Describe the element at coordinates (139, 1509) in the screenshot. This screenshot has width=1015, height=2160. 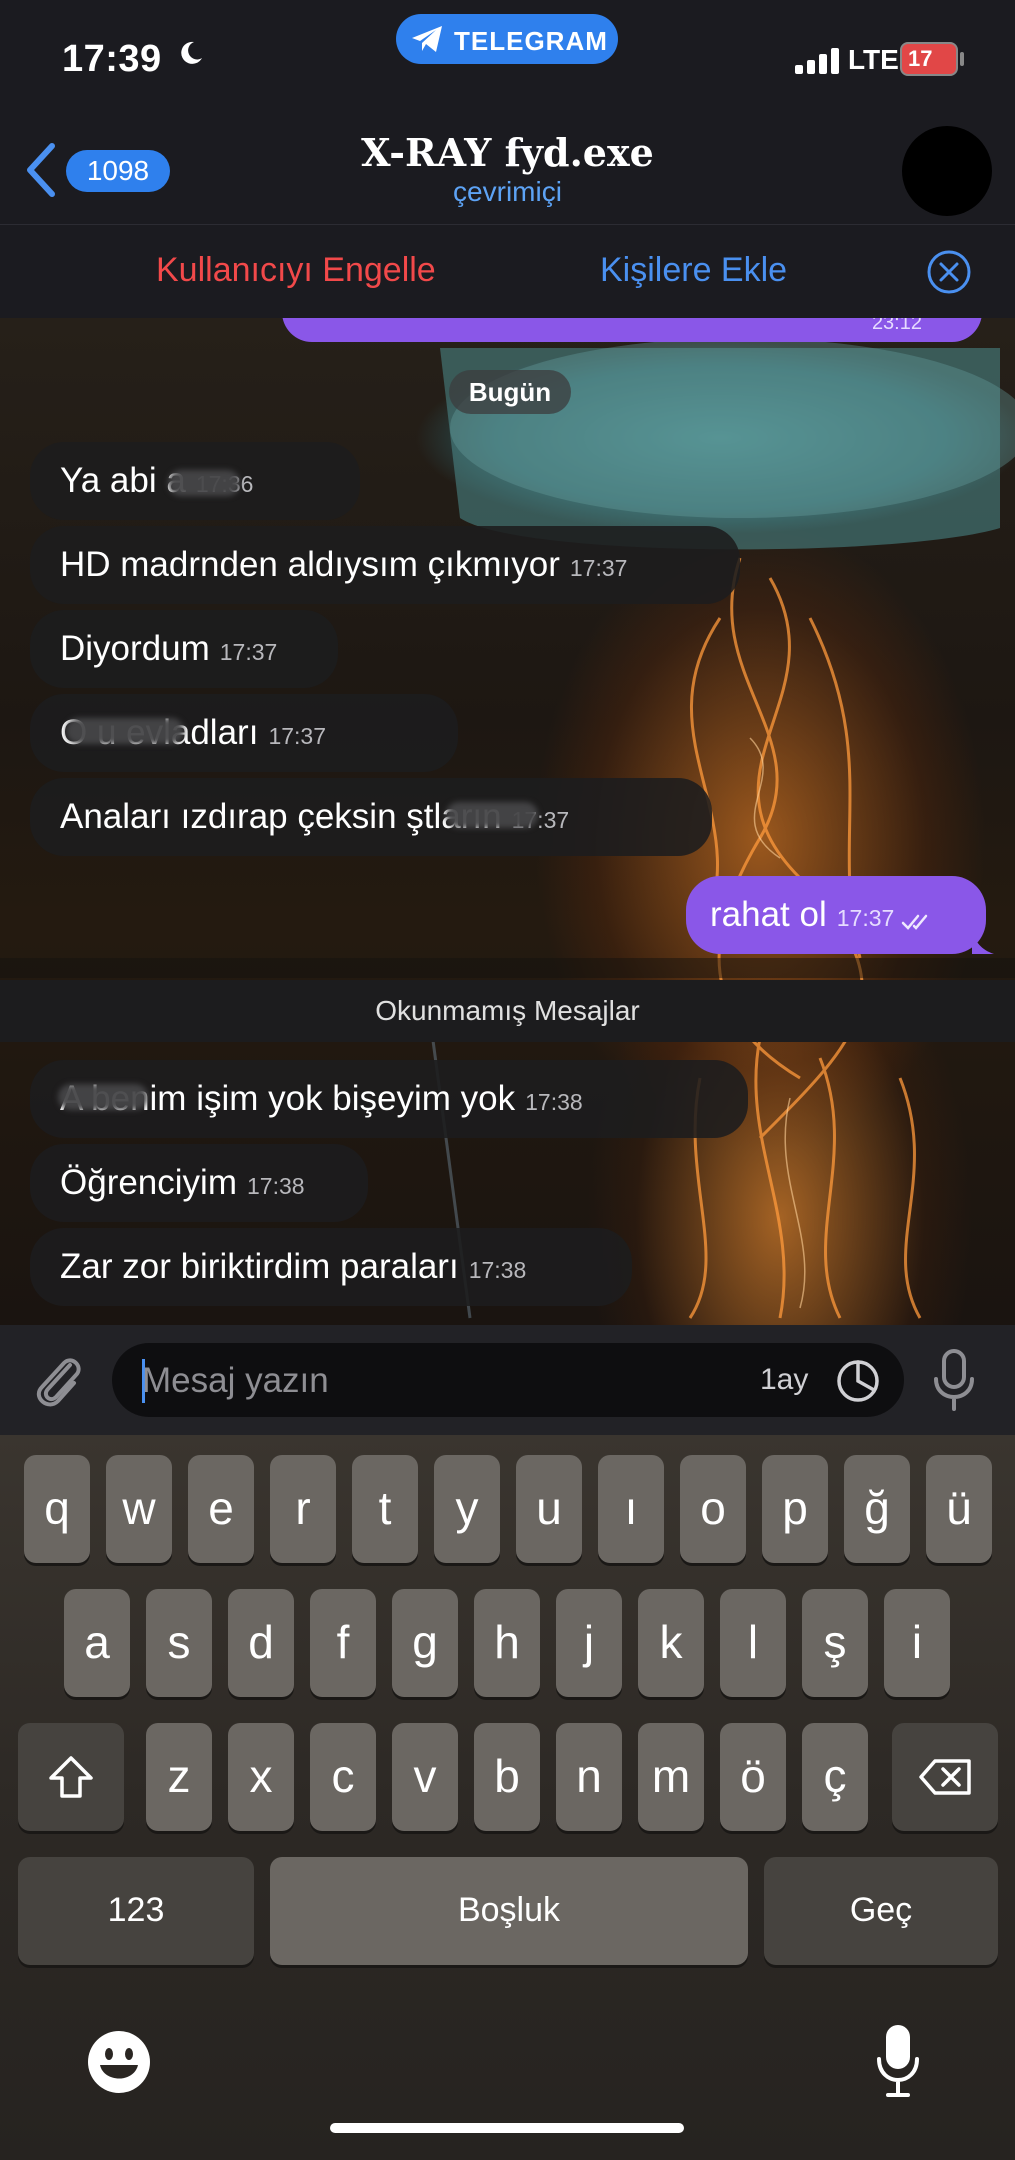
I see `key-w: w` at that location.